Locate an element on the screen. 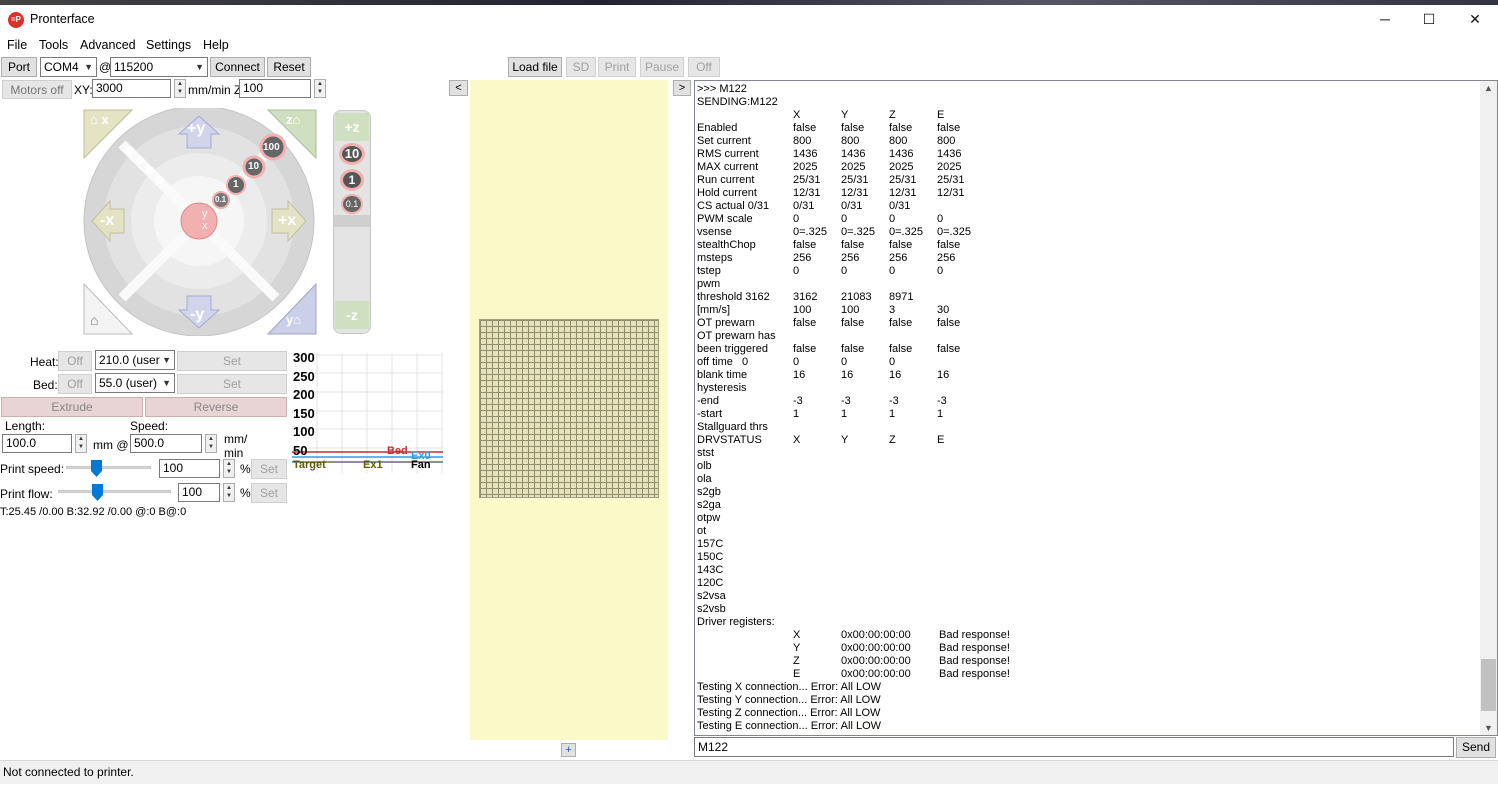 The height and width of the screenshot is (786, 1498). xy-feedrate-input: 3000 is located at coordinates (131, 88).